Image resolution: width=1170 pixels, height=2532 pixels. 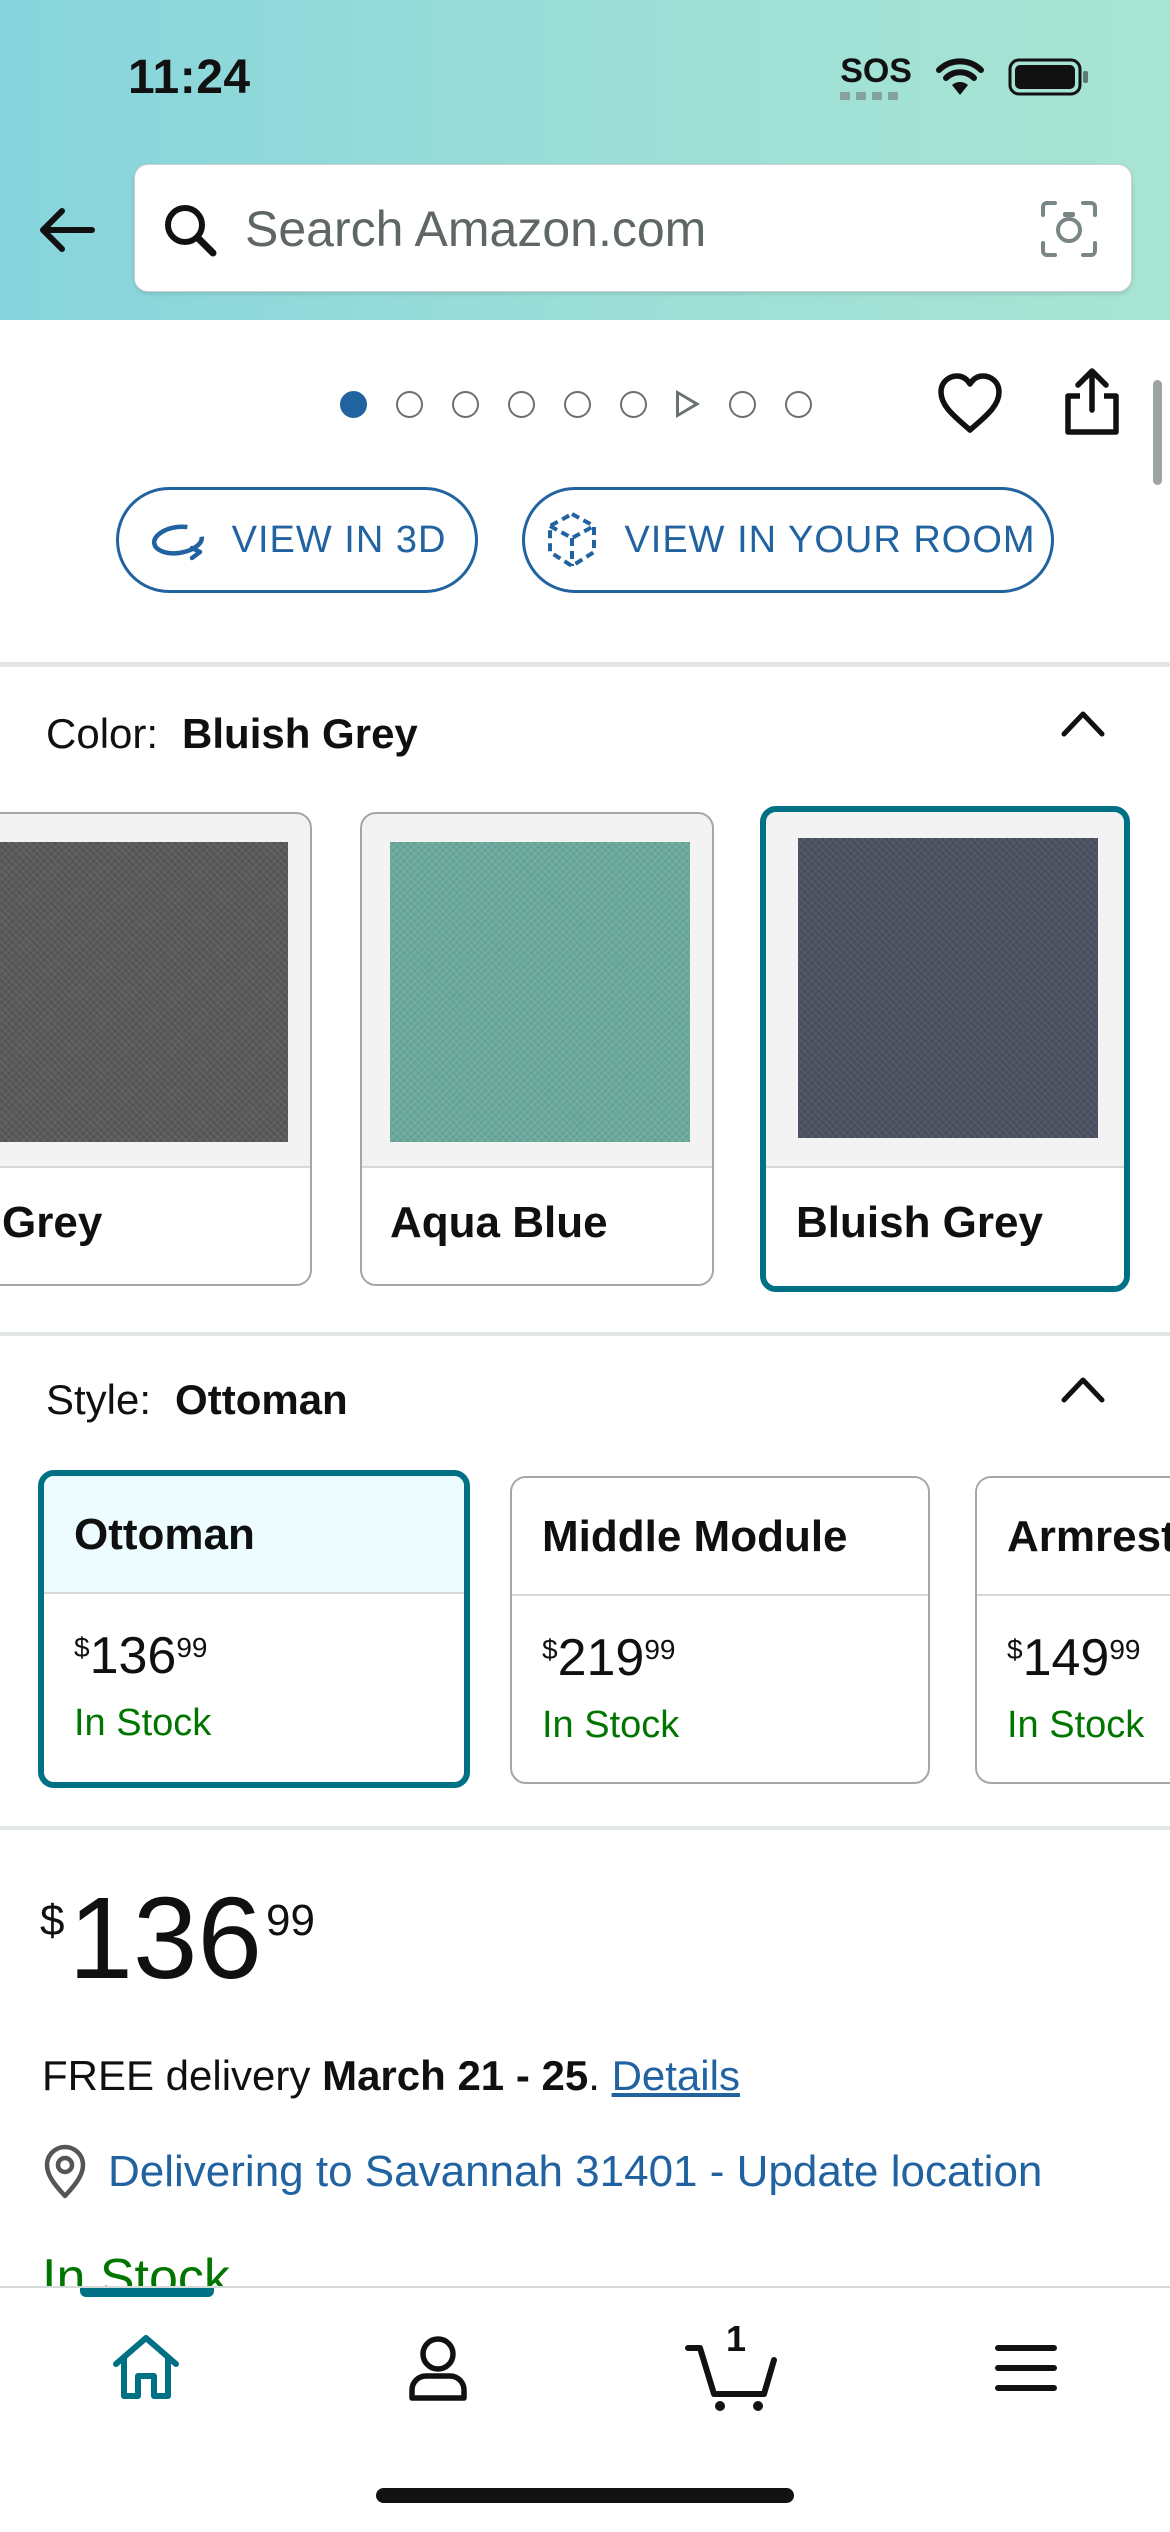 I want to click on status-time: 11:24, so click(x=189, y=77).